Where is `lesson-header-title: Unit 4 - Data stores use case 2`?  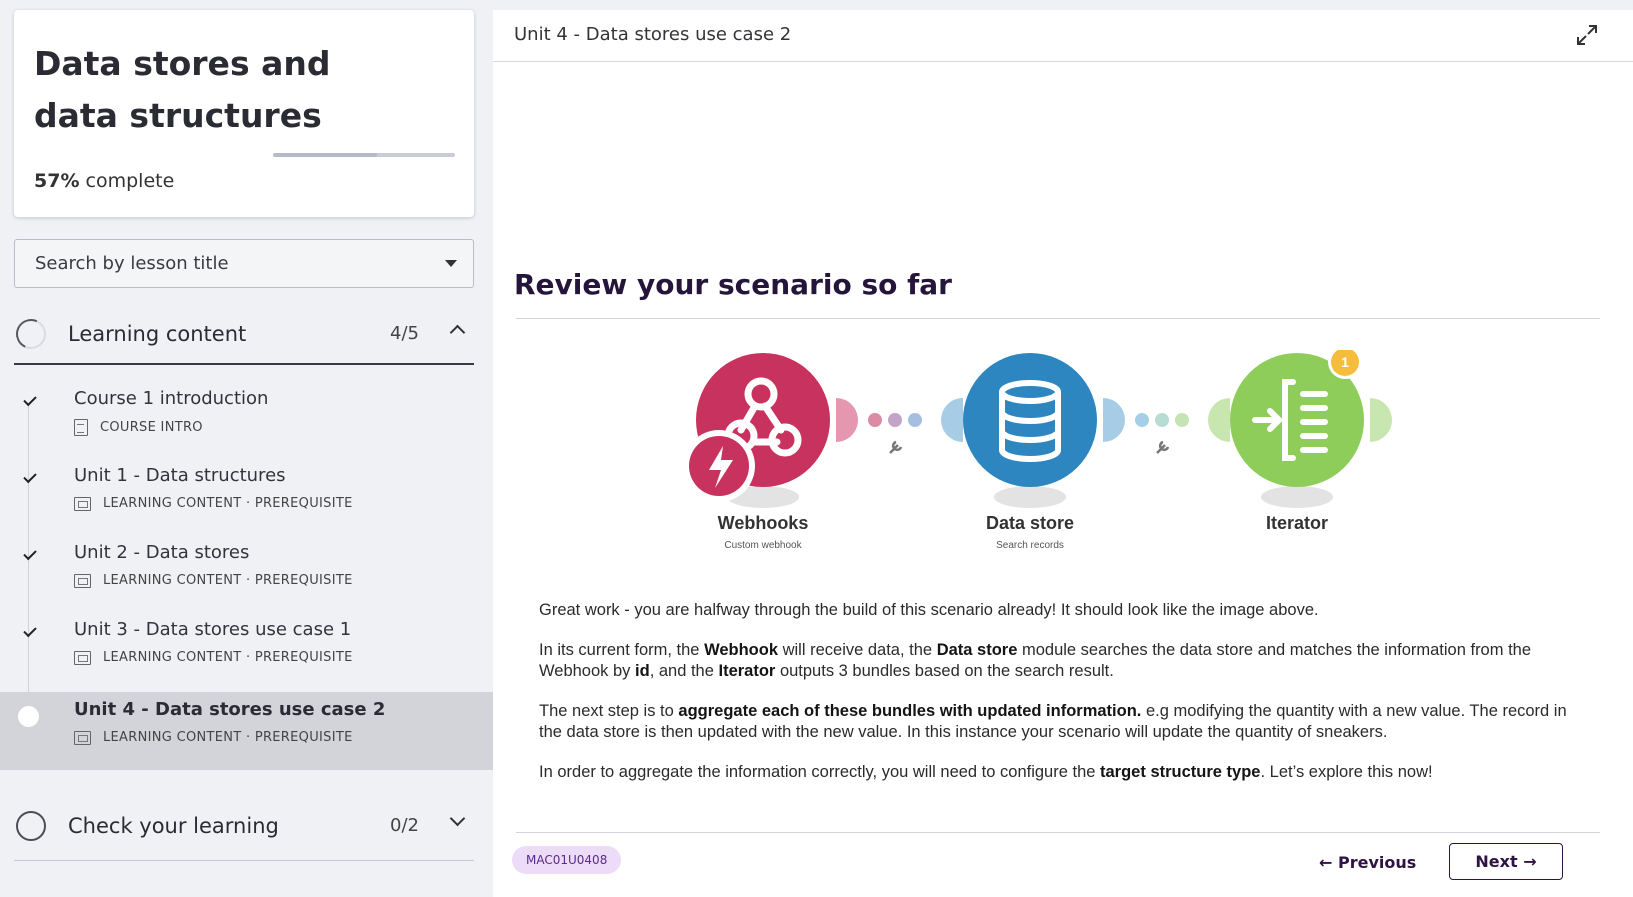 lesson-header-title: Unit 4 - Data stores use case 2 is located at coordinates (653, 34).